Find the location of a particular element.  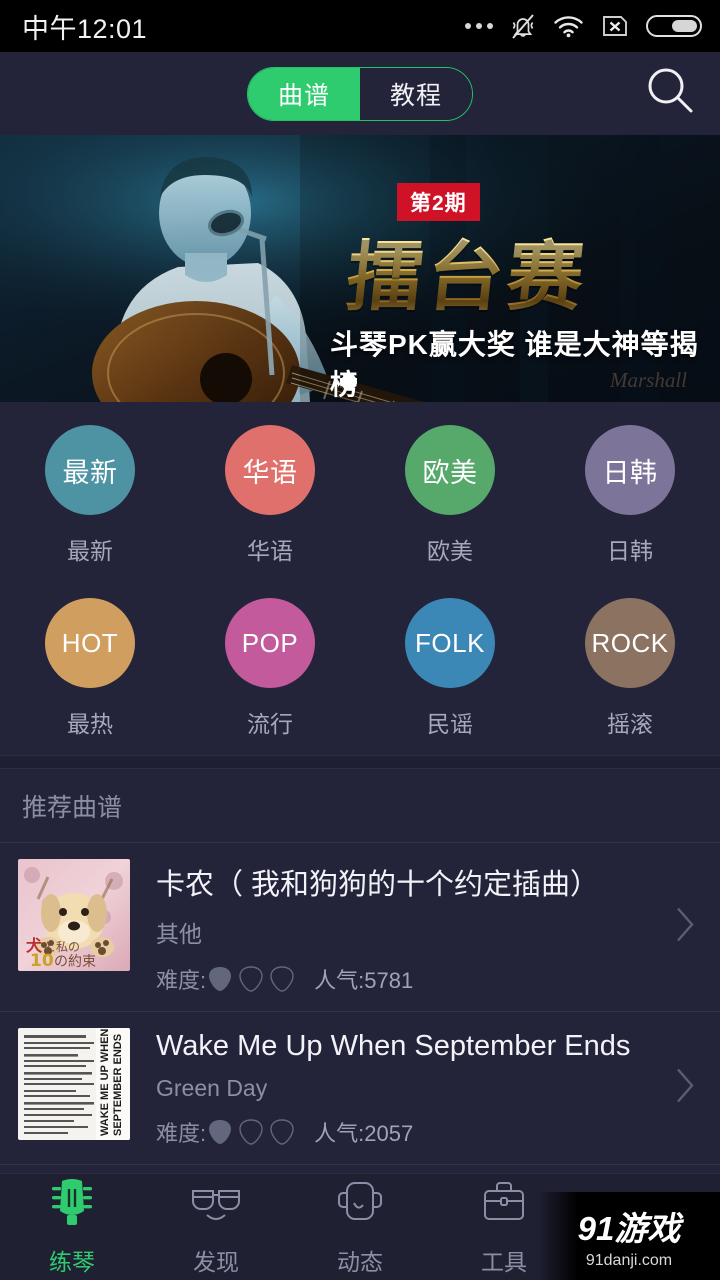

category-label: 日韩 is located at coordinates (630, 551).